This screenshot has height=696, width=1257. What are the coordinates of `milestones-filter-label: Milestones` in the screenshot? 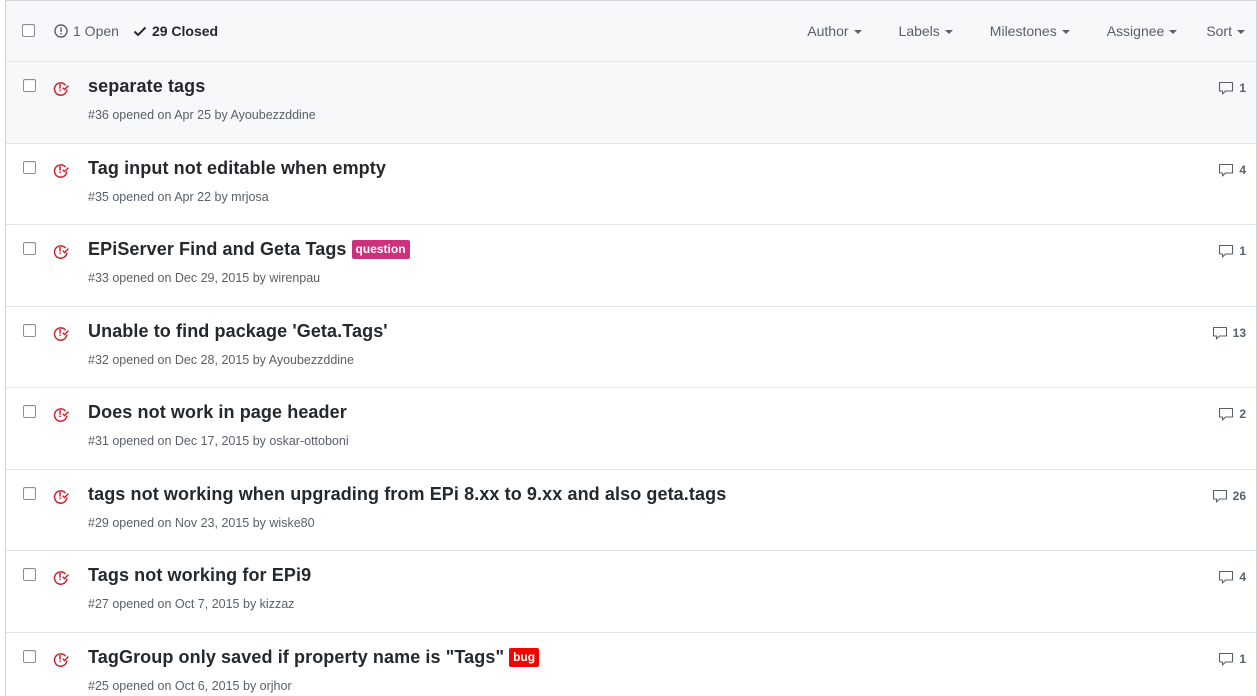 It's located at (1023, 31).